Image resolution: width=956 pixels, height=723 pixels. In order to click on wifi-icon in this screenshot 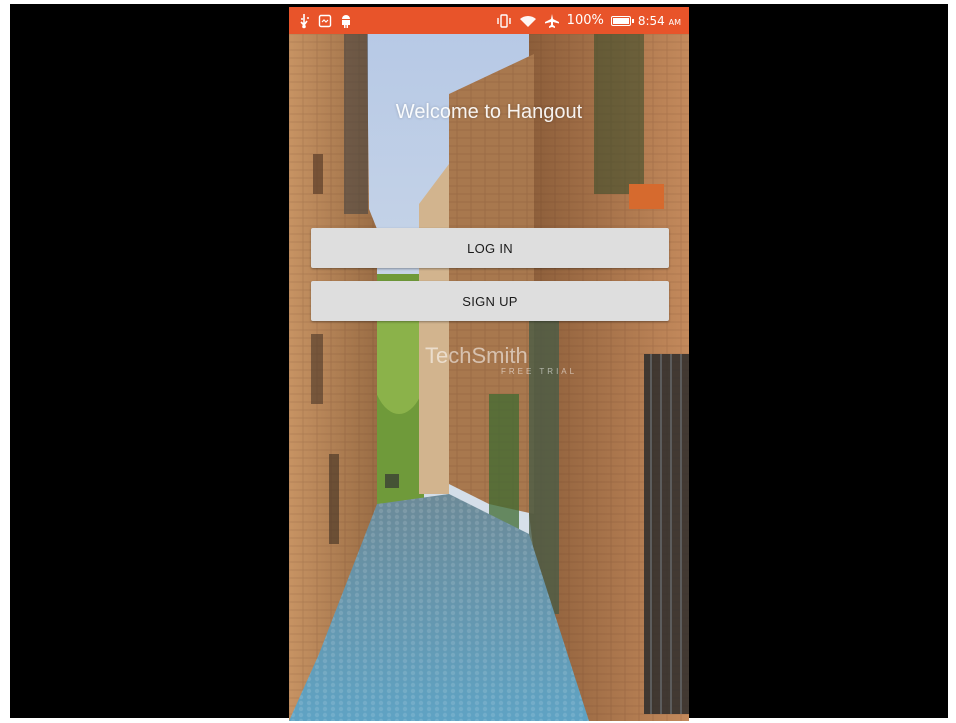, I will do `click(528, 21)`.